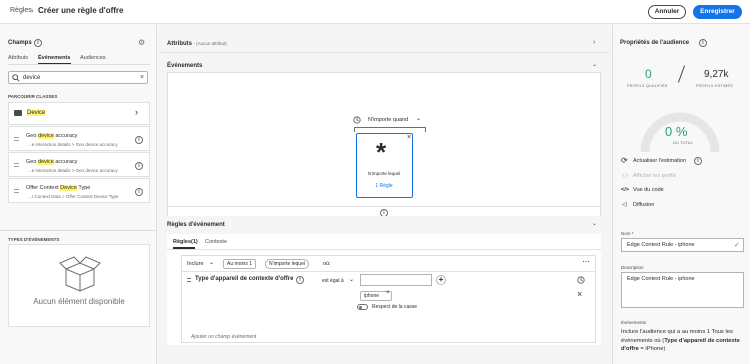  I want to click on case-toggle, so click(362, 307).